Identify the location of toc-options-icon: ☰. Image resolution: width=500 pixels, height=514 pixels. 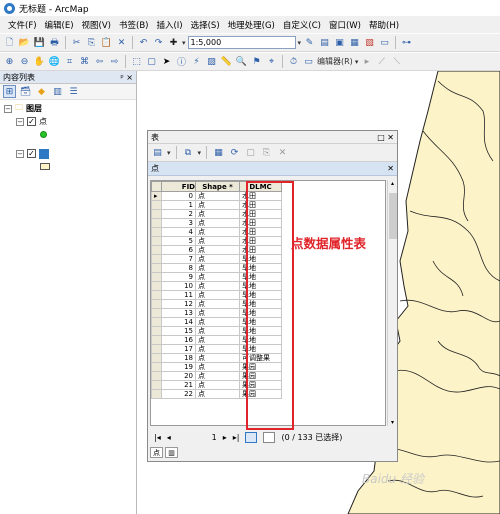
(73, 91).